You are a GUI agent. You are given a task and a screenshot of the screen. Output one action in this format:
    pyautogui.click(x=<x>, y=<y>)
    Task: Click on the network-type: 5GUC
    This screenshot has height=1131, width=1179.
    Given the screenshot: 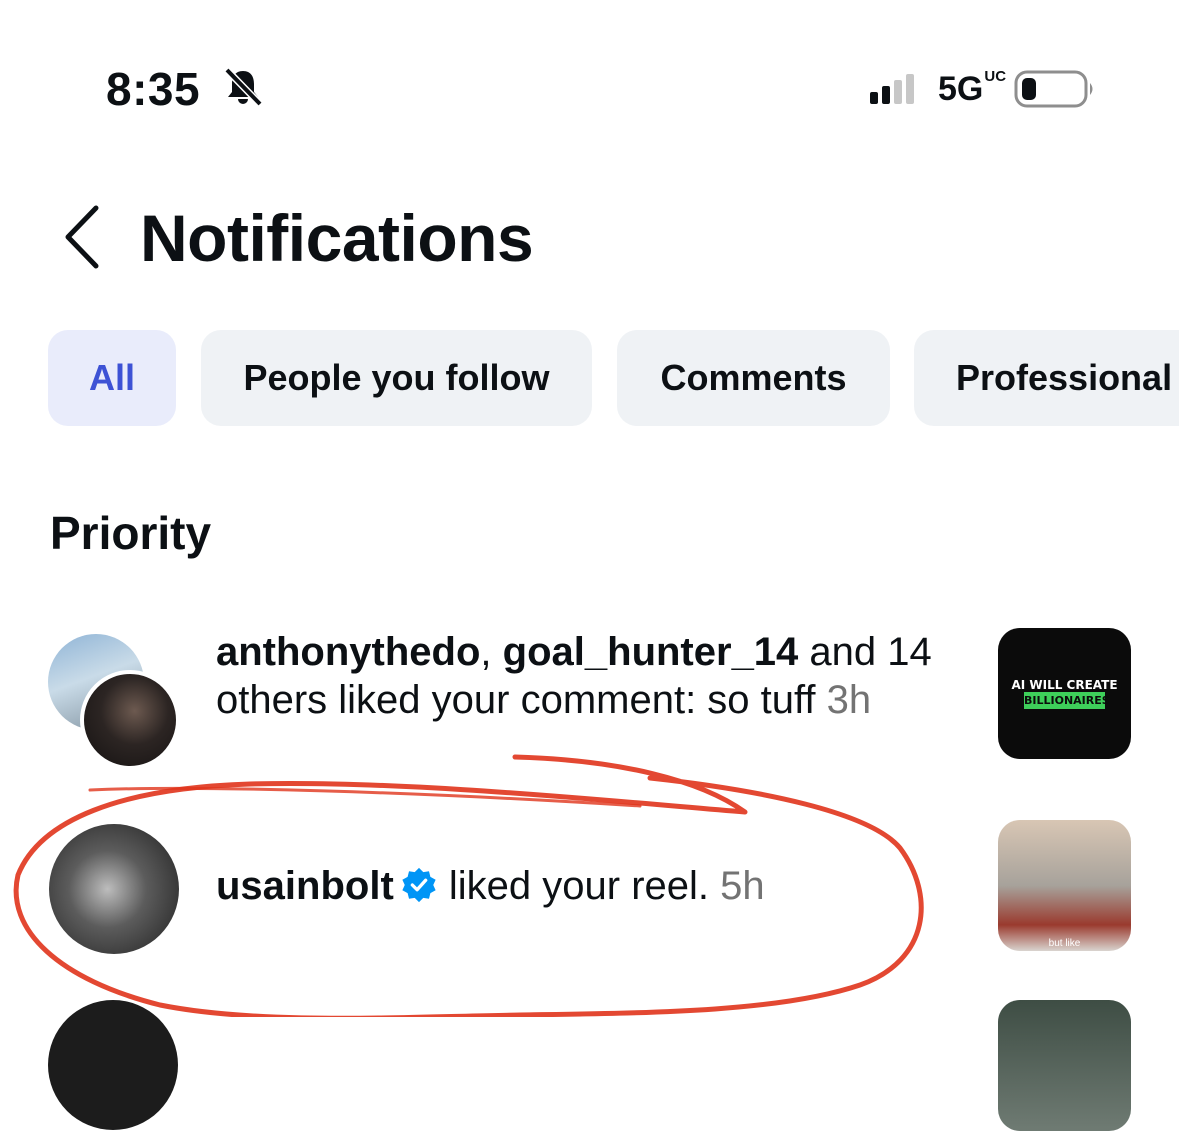 What is the action you would take?
    pyautogui.click(x=972, y=88)
    